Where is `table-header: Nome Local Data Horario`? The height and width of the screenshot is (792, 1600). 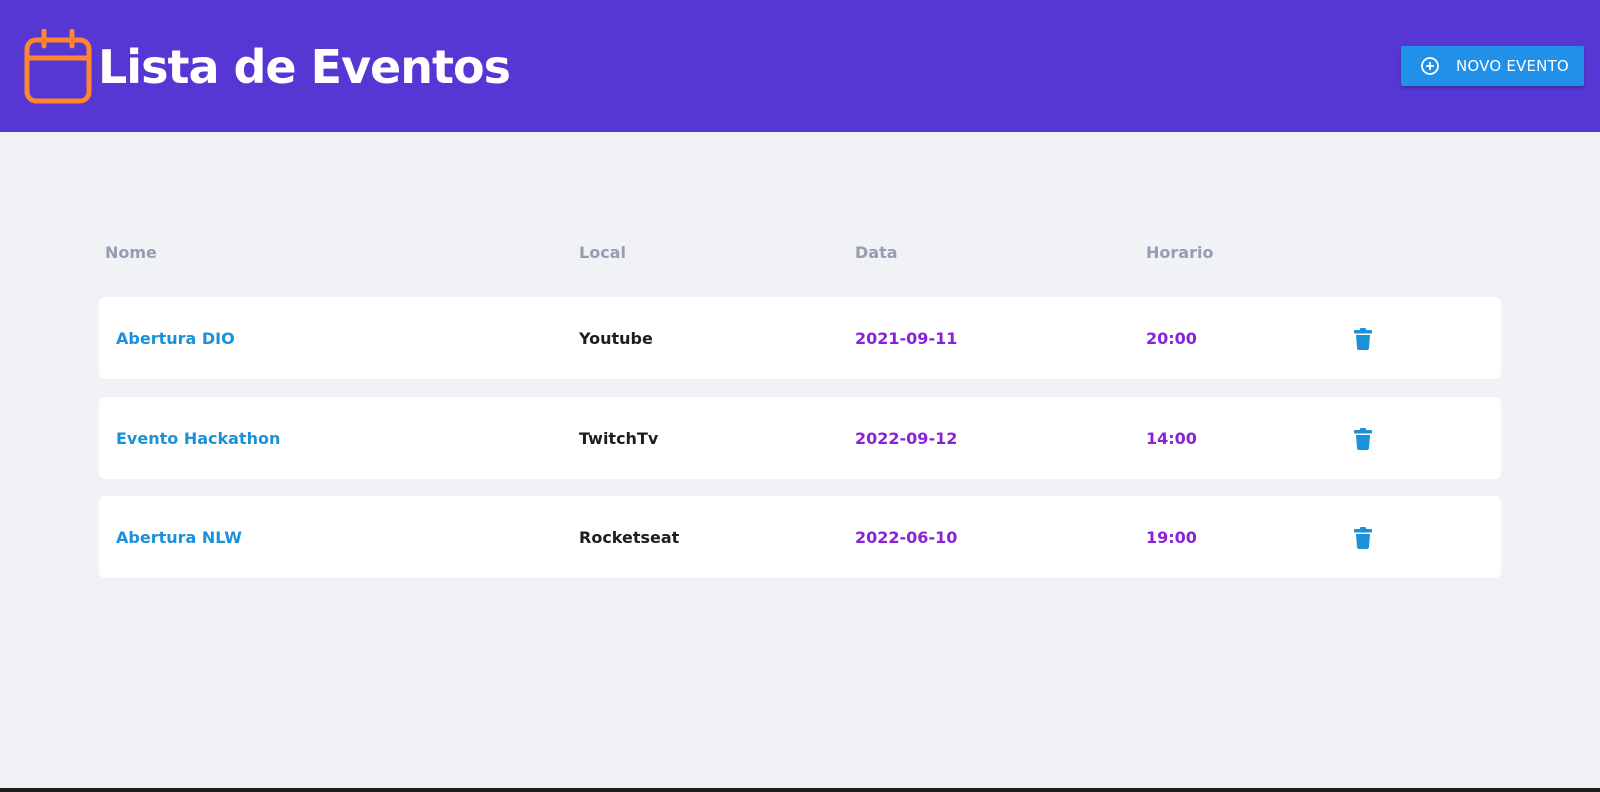
table-header: Nome Local Data Horario is located at coordinates (800, 254).